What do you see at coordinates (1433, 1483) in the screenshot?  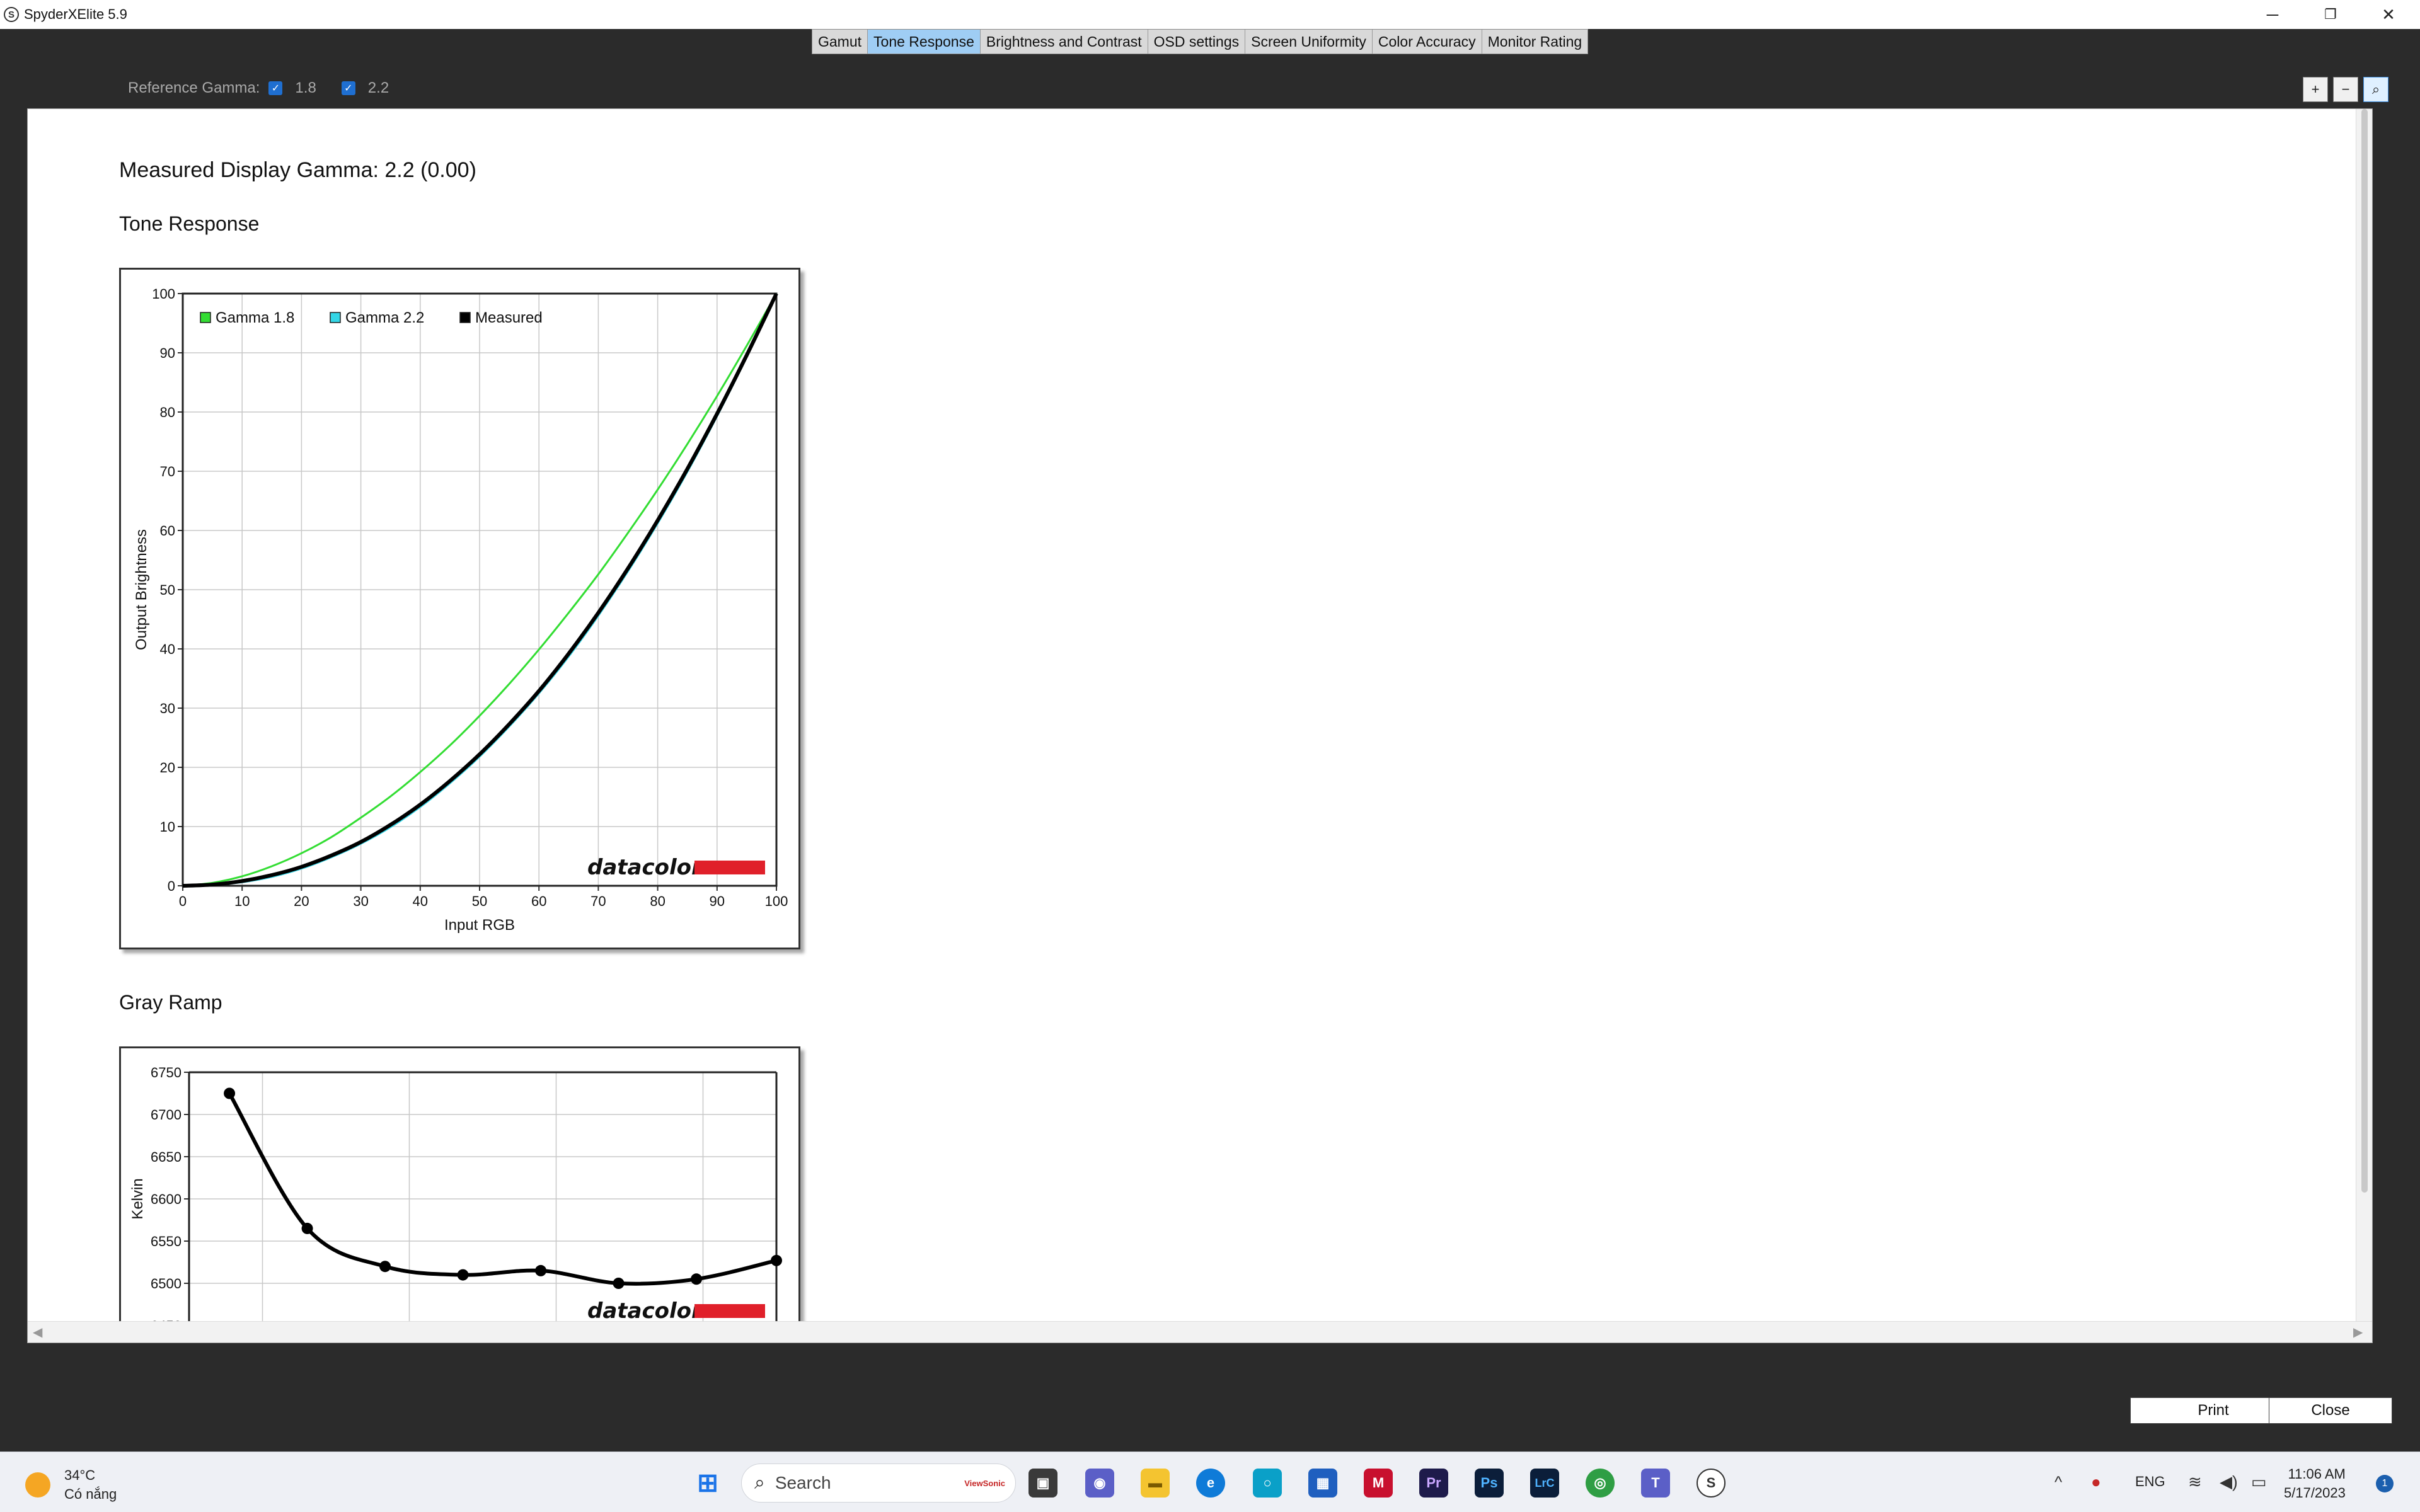 I see `premiere-icon: Pr` at bounding box center [1433, 1483].